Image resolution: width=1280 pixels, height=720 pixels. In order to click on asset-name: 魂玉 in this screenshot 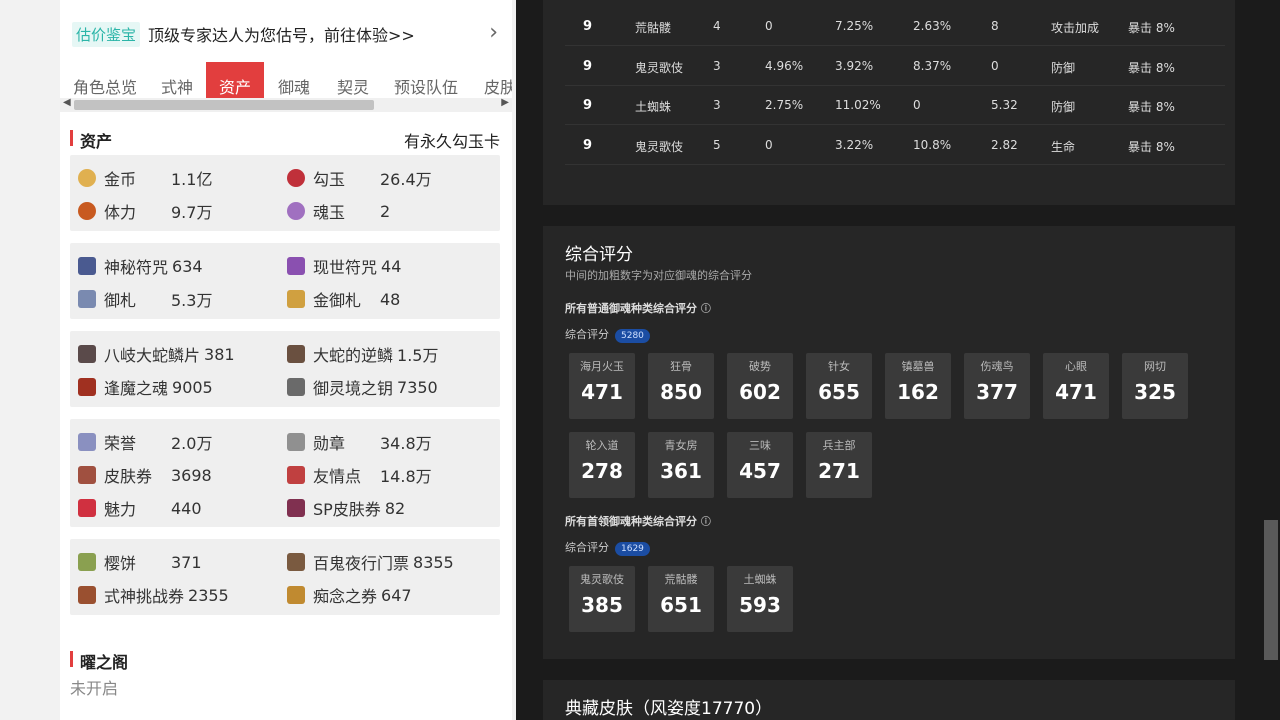, I will do `click(329, 212)`.